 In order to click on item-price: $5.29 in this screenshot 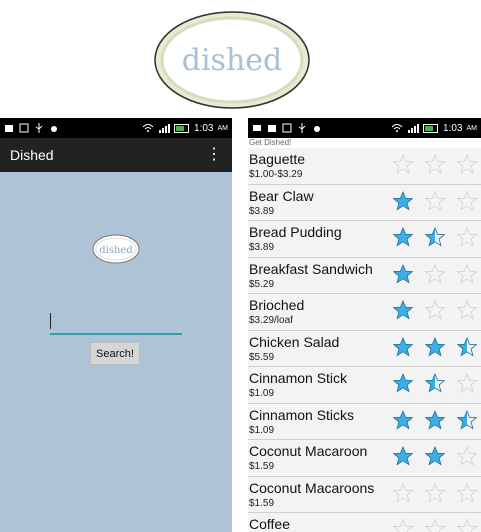, I will do `click(262, 284)`.